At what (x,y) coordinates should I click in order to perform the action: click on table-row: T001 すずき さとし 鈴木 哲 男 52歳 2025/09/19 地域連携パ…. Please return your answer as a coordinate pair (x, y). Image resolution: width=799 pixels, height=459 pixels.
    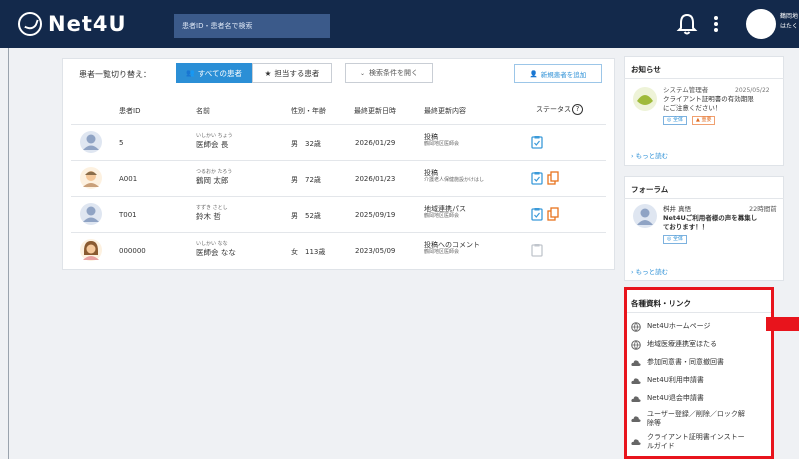
    Looking at the image, I should click on (338, 214).